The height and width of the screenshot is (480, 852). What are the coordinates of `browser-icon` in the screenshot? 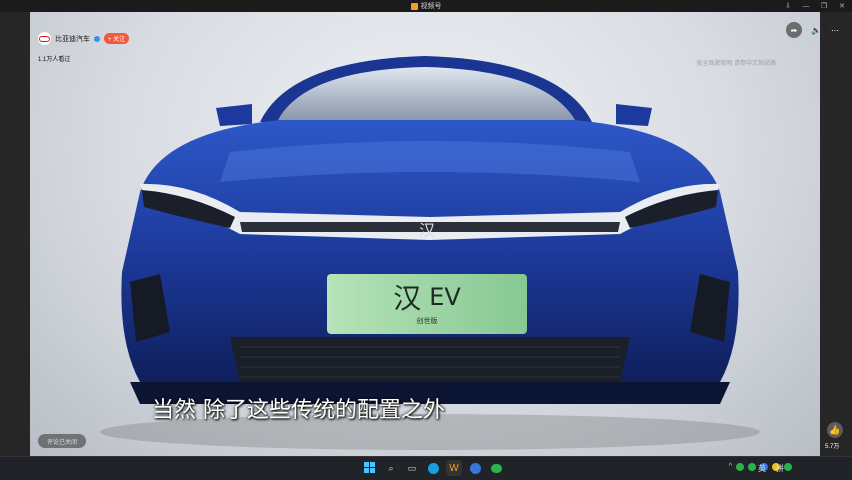 It's located at (475, 468).